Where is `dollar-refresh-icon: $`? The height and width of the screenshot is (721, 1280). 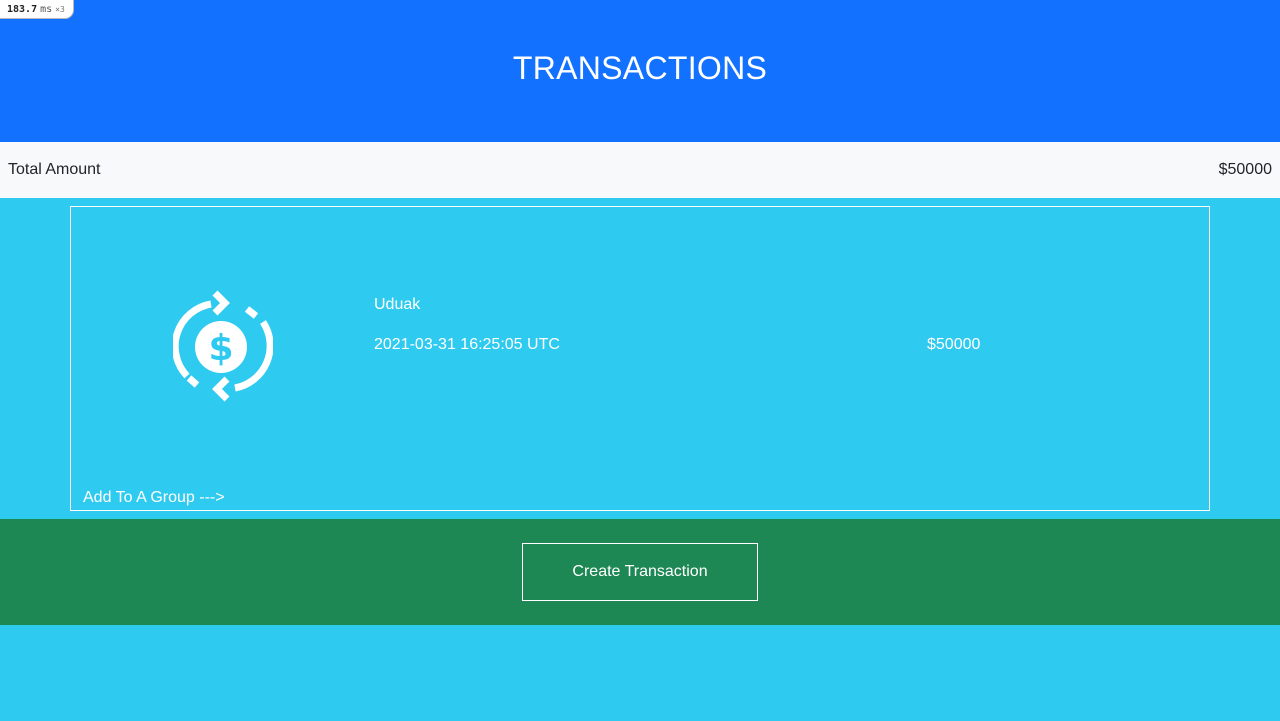 dollar-refresh-icon: $ is located at coordinates (222, 346).